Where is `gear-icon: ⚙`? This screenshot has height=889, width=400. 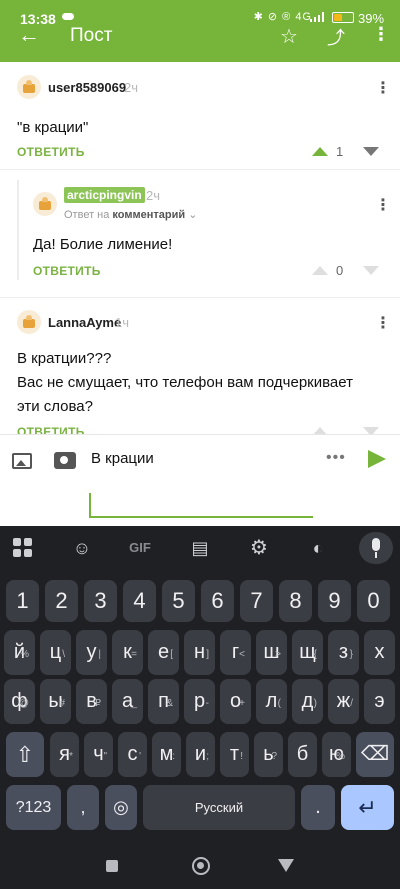 gear-icon: ⚙ is located at coordinates (259, 548).